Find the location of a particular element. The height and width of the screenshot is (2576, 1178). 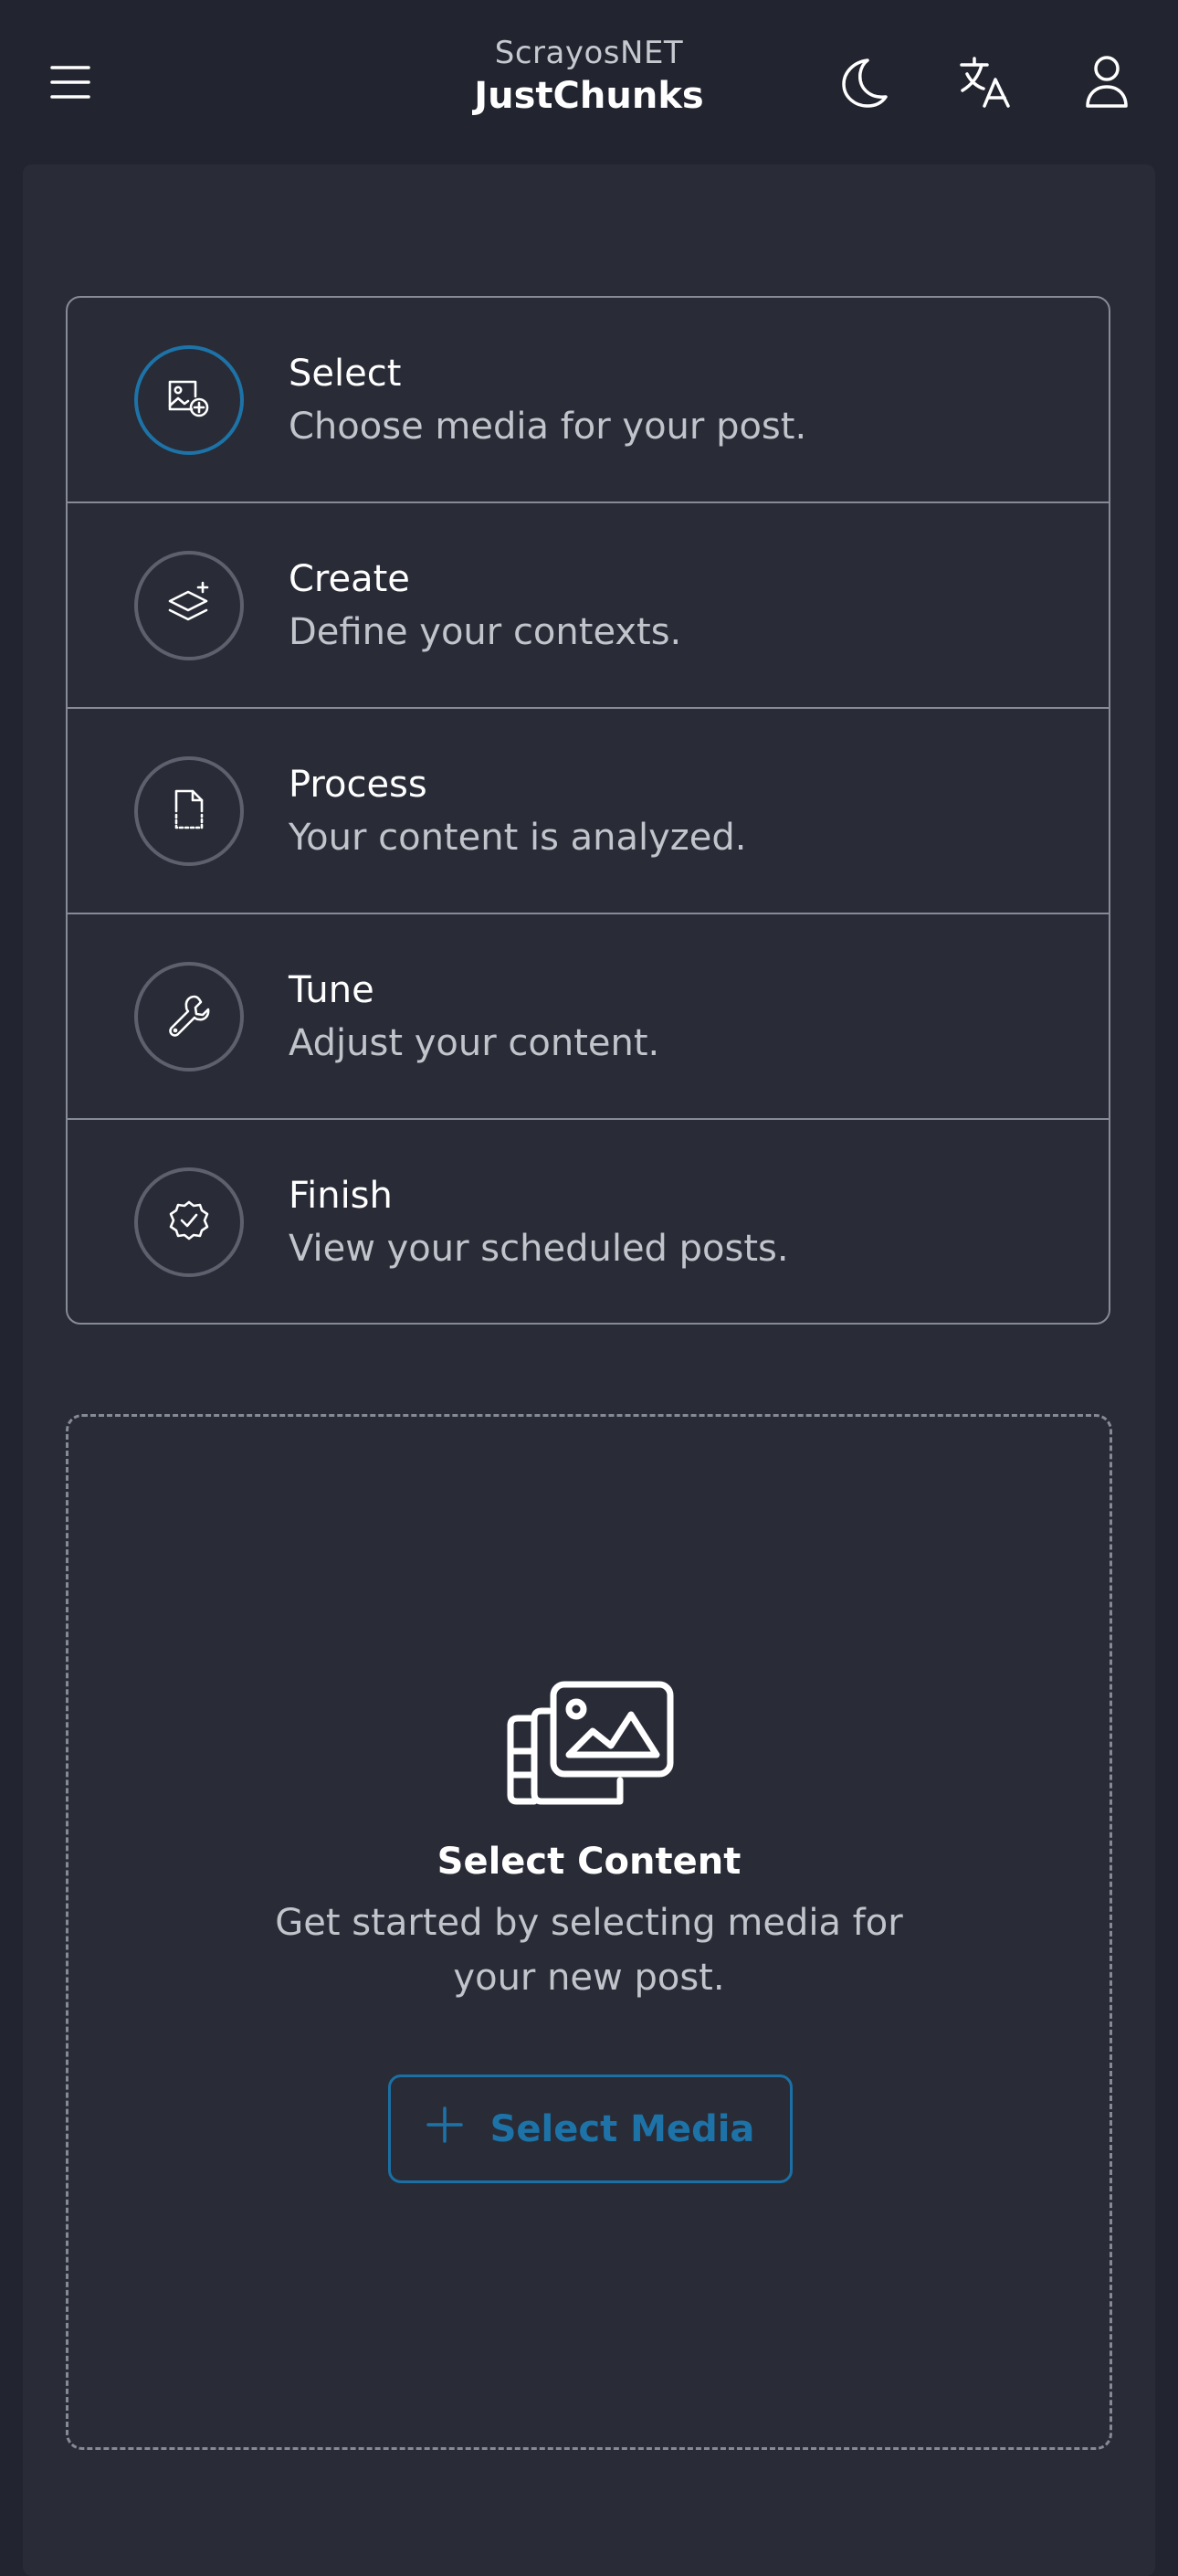

step-create-text: Create Define your contexts. is located at coordinates (485, 606).